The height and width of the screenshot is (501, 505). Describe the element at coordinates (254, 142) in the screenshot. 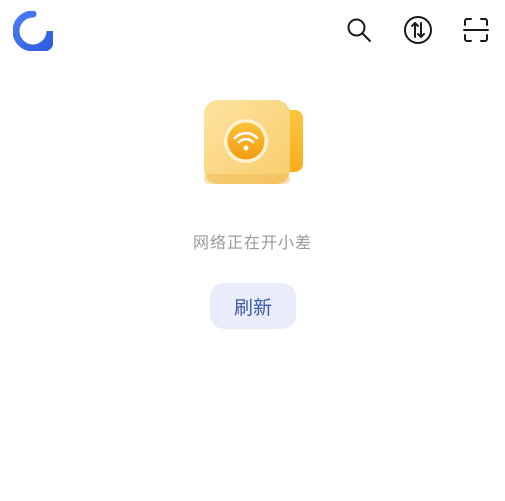

I see `wifi-card-illustration` at that location.